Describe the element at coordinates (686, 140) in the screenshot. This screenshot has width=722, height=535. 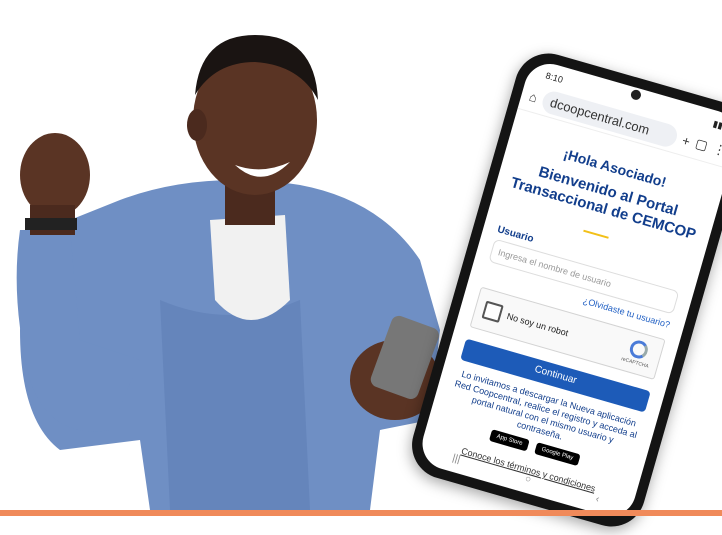
I see `new-tab-icon: +` at that location.